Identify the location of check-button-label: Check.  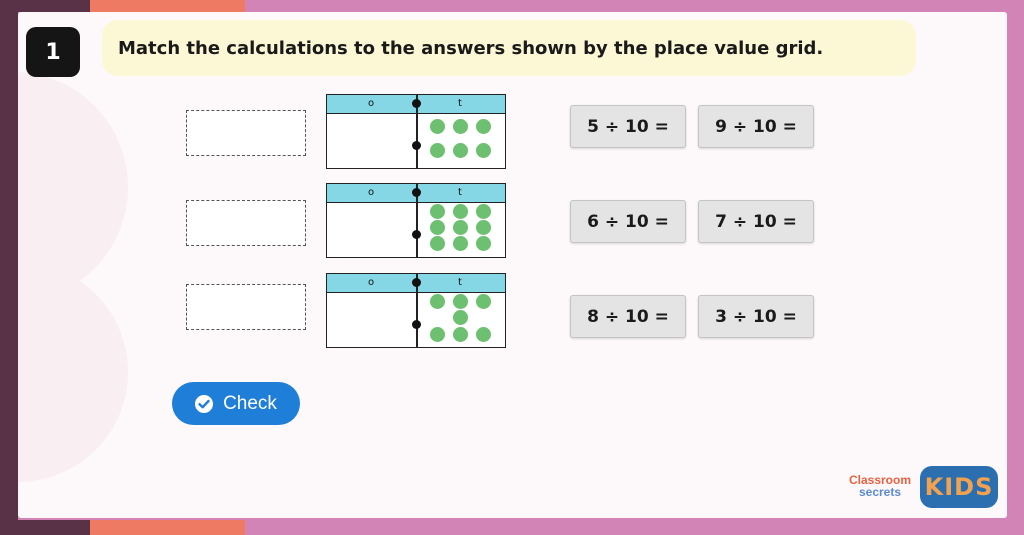
(250, 403).